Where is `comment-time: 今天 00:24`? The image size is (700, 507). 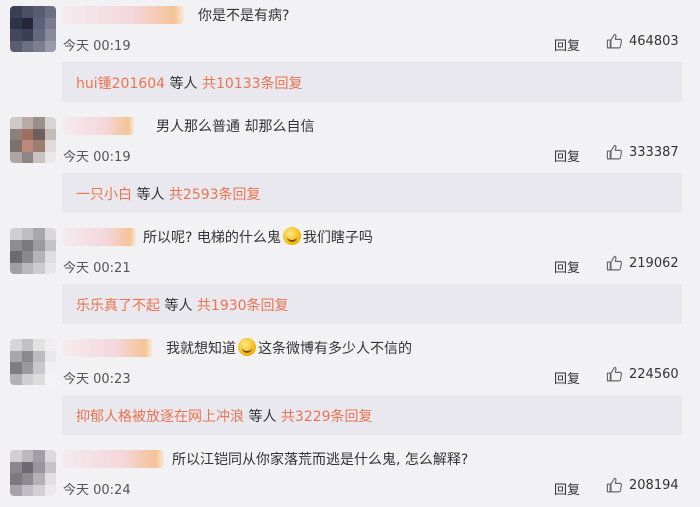
comment-time: 今天 00:24 is located at coordinates (97, 490).